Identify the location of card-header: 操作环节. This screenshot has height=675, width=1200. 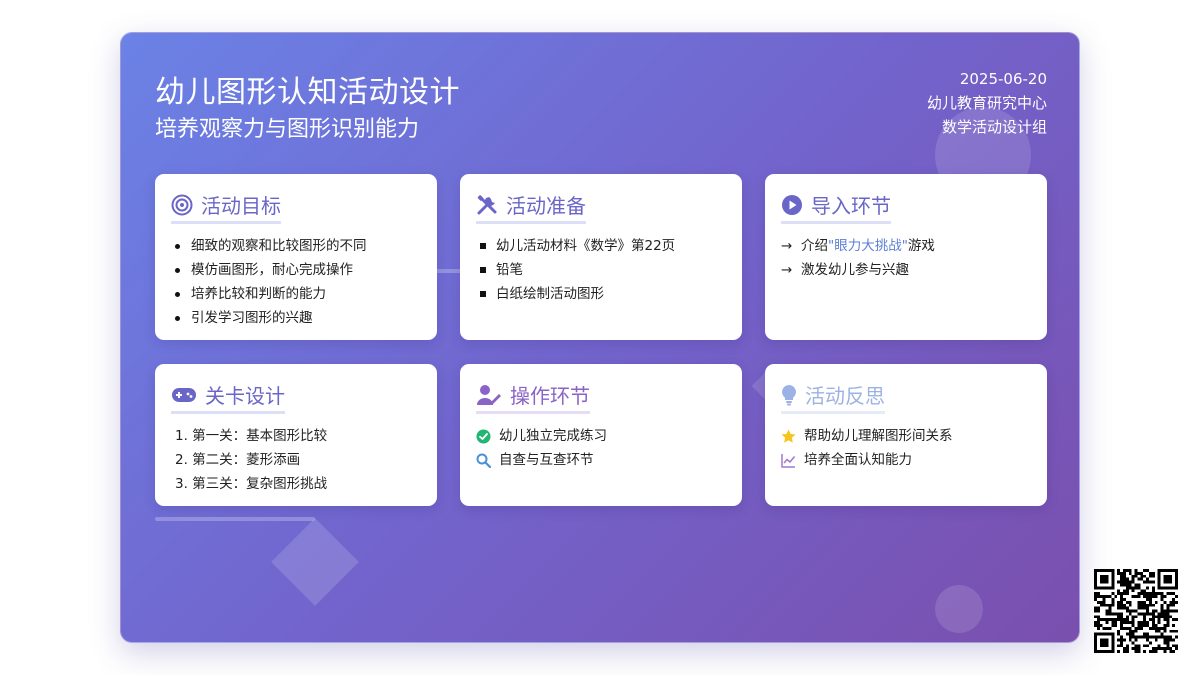
(533, 397).